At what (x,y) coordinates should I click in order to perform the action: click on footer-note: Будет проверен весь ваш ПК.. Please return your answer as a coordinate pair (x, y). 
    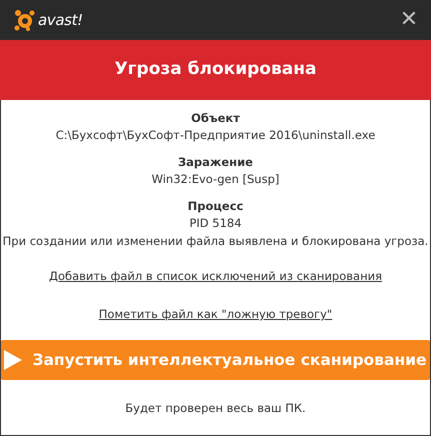
    Looking at the image, I should click on (215, 409).